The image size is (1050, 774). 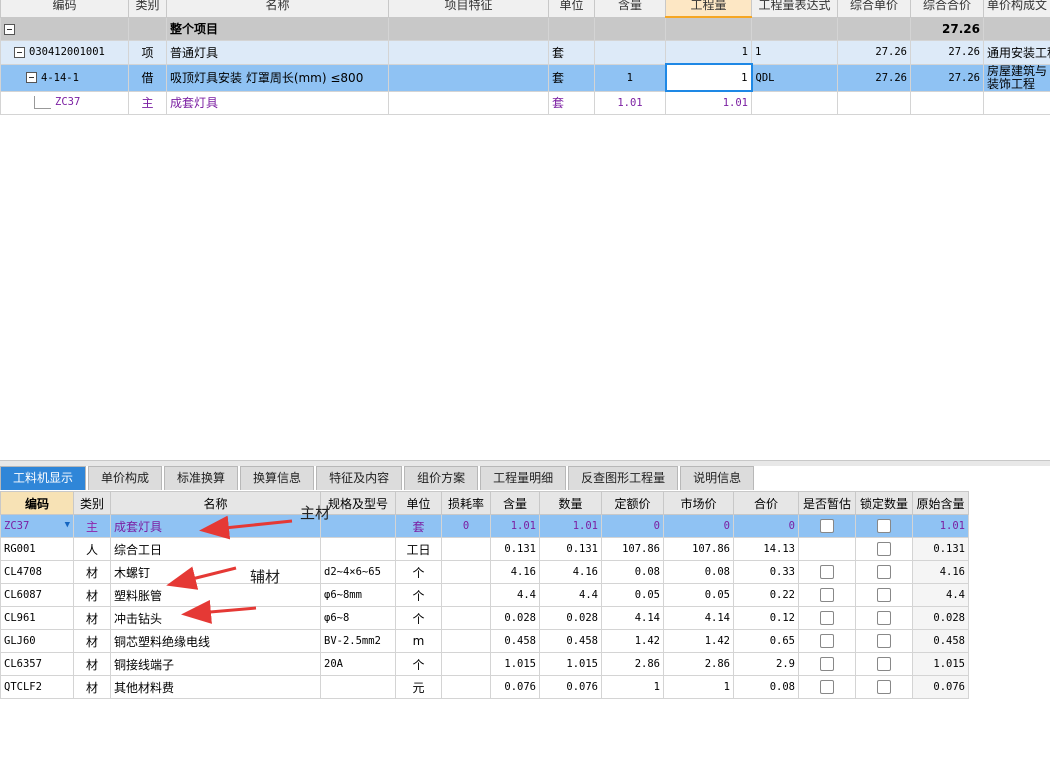 What do you see at coordinates (215, 572) in the screenshot?
I see `resource-name: 木螺钉` at bounding box center [215, 572].